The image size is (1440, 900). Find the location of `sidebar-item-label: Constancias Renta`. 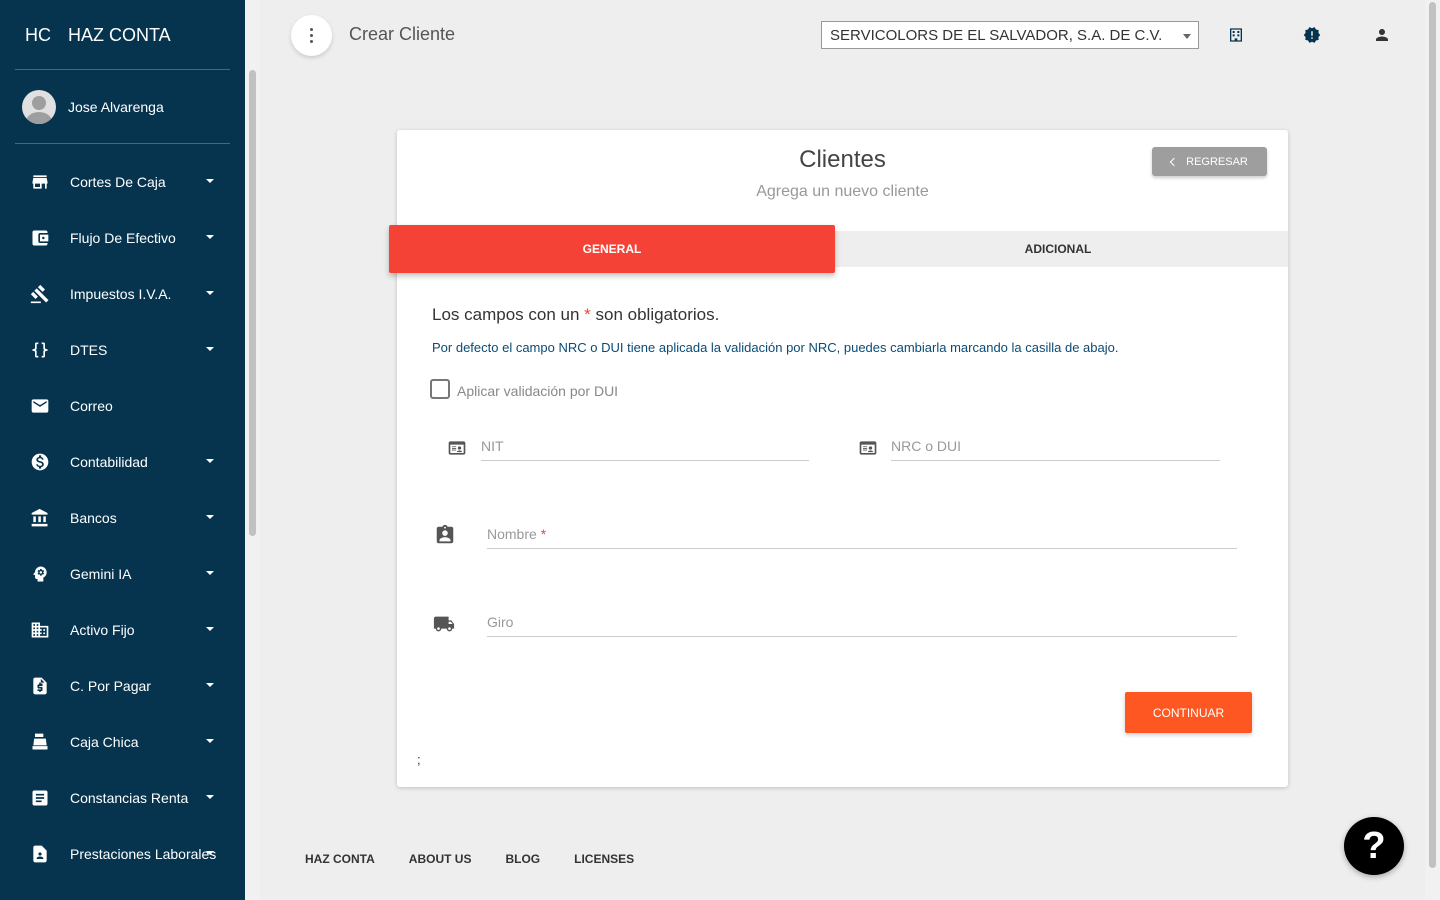

sidebar-item-label: Constancias Renta is located at coordinates (129, 798).